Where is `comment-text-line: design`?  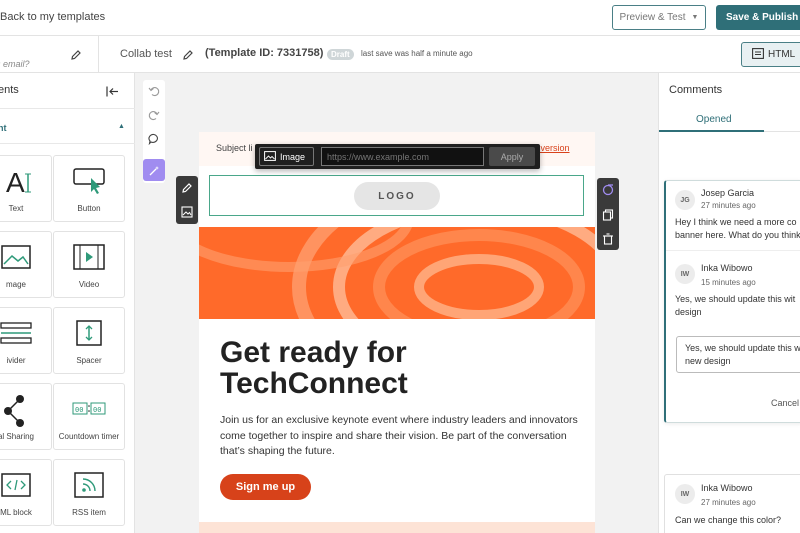
comment-text-line: design is located at coordinates (688, 312).